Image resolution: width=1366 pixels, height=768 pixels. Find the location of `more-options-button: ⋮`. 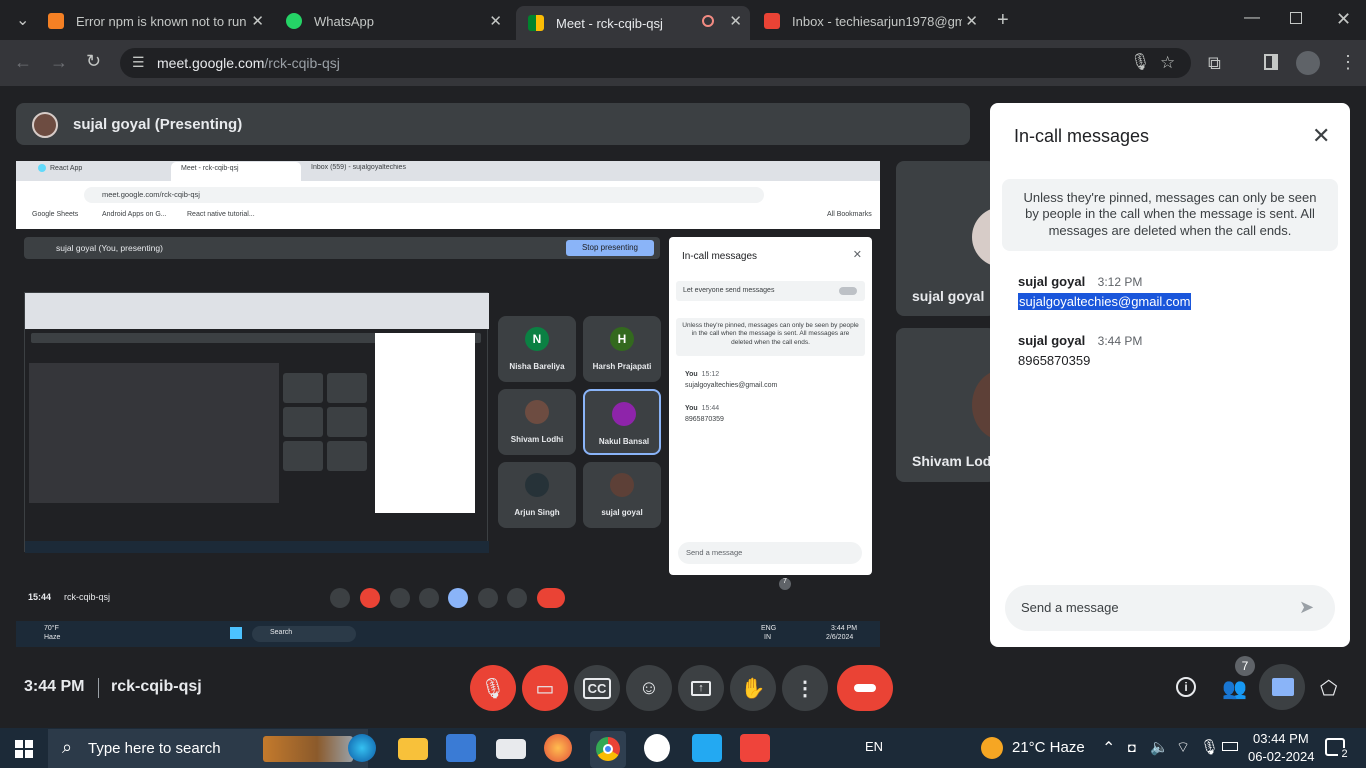

more-options-button: ⋮ is located at coordinates (805, 688).